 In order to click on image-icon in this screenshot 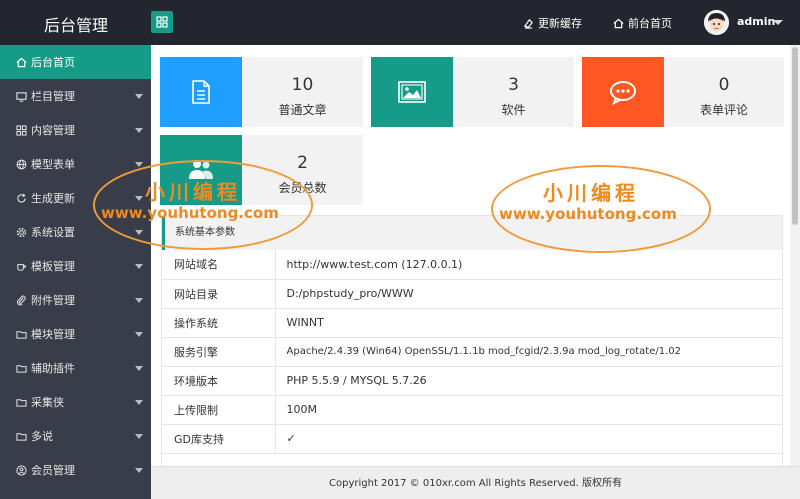, I will do `click(412, 92)`.